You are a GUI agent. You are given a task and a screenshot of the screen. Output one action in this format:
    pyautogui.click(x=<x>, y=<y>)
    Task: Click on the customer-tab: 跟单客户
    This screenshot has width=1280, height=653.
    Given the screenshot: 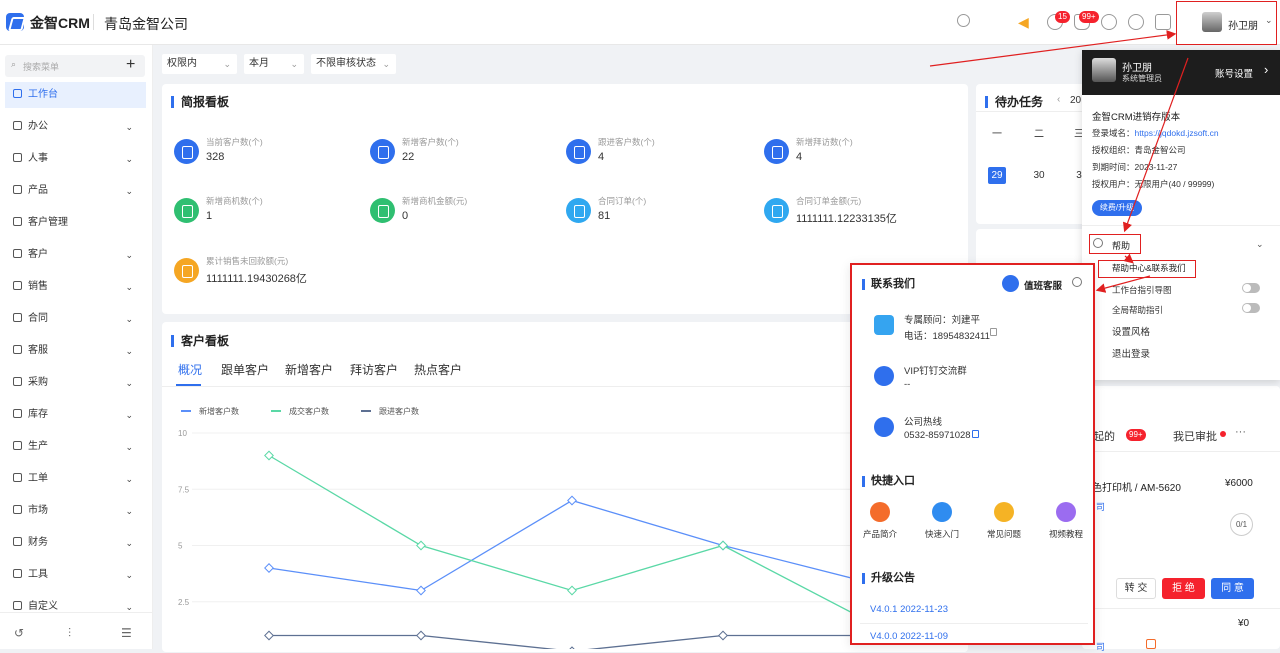 What is the action you would take?
    pyautogui.click(x=245, y=369)
    